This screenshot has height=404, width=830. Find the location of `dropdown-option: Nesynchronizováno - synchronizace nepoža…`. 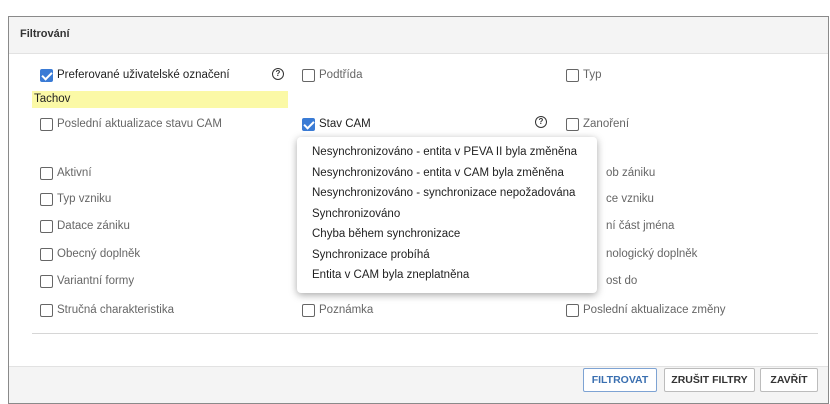

dropdown-option: Nesynchronizováno - synchronizace nepoža… is located at coordinates (447, 193).